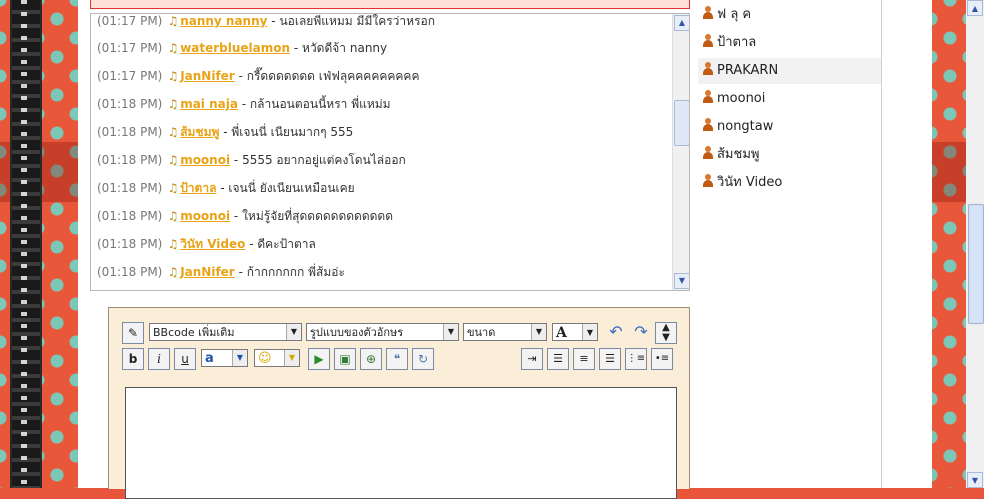 The image size is (984, 499). Describe the element at coordinates (224, 358) in the screenshot. I see `font-select: a ▼` at that location.